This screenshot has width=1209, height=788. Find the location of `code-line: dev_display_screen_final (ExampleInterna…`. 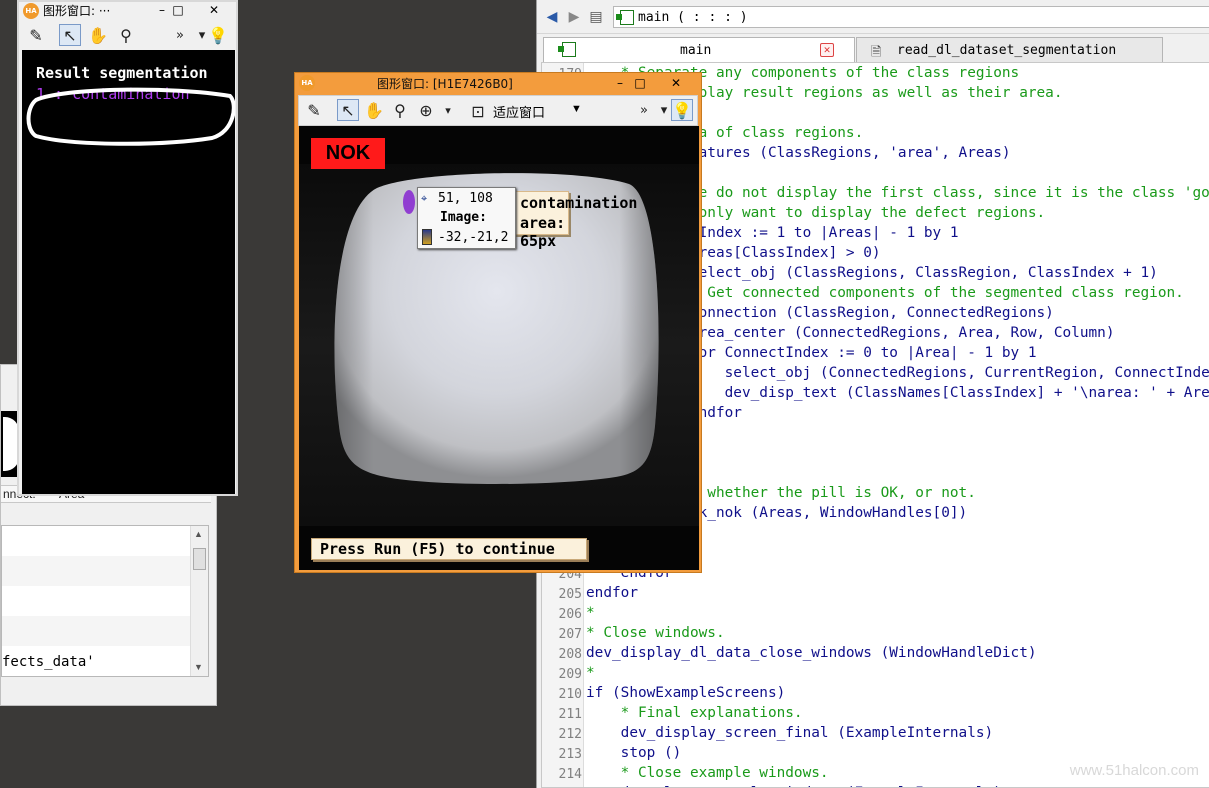

code-line: dev_display_screen_final (ExampleInterna… is located at coordinates (790, 733).